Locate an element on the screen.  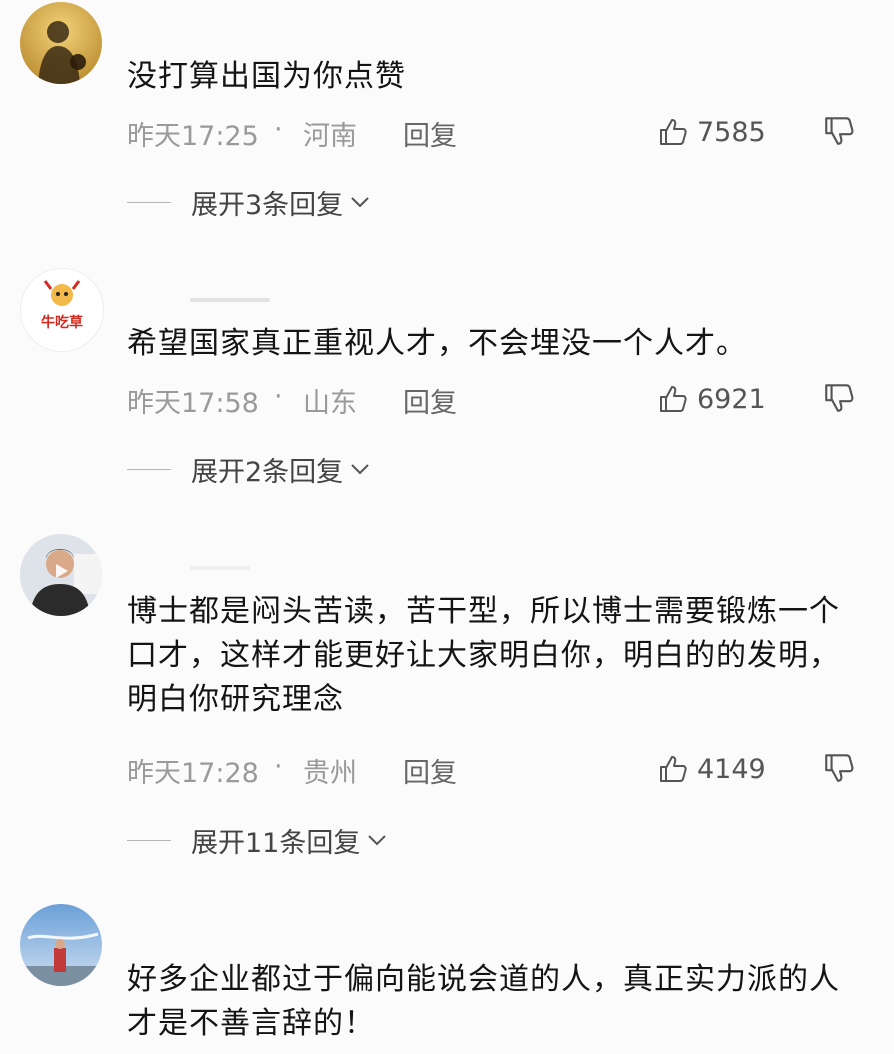
comment-time: 昨天17:28 is located at coordinates (193, 773).